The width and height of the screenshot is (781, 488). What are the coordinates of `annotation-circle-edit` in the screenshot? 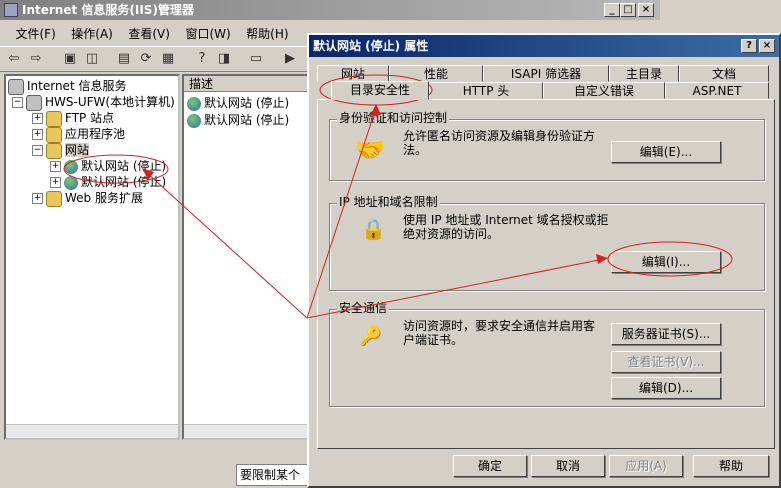 It's located at (670, 259).